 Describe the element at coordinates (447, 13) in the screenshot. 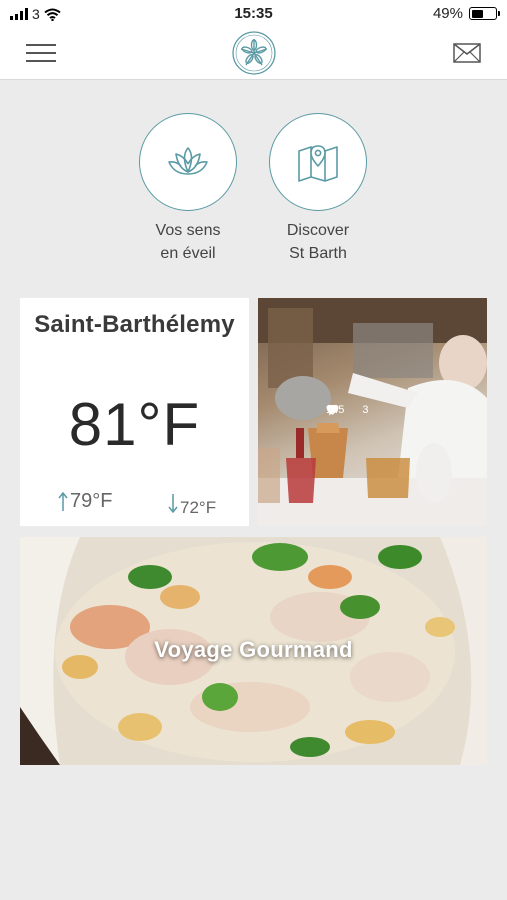

I see `battery-percent: 49%` at that location.